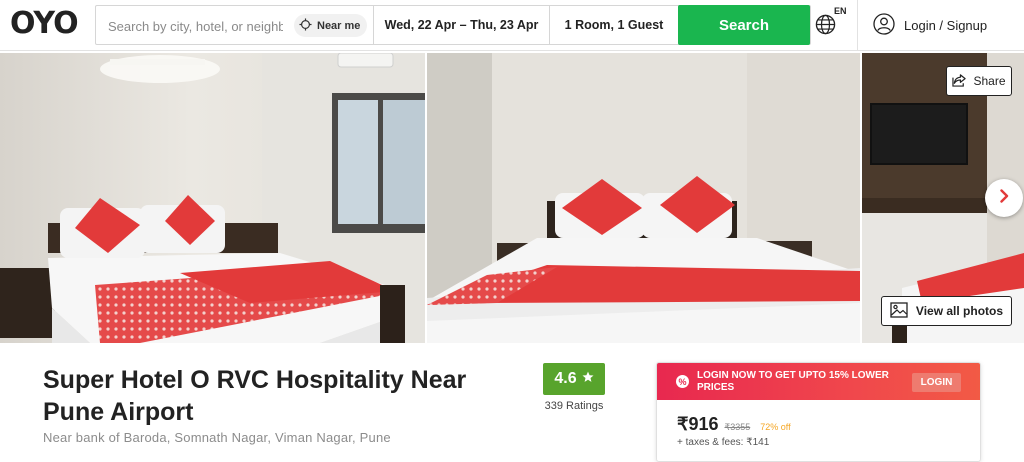  I want to click on next-photo-button, so click(1004, 198).